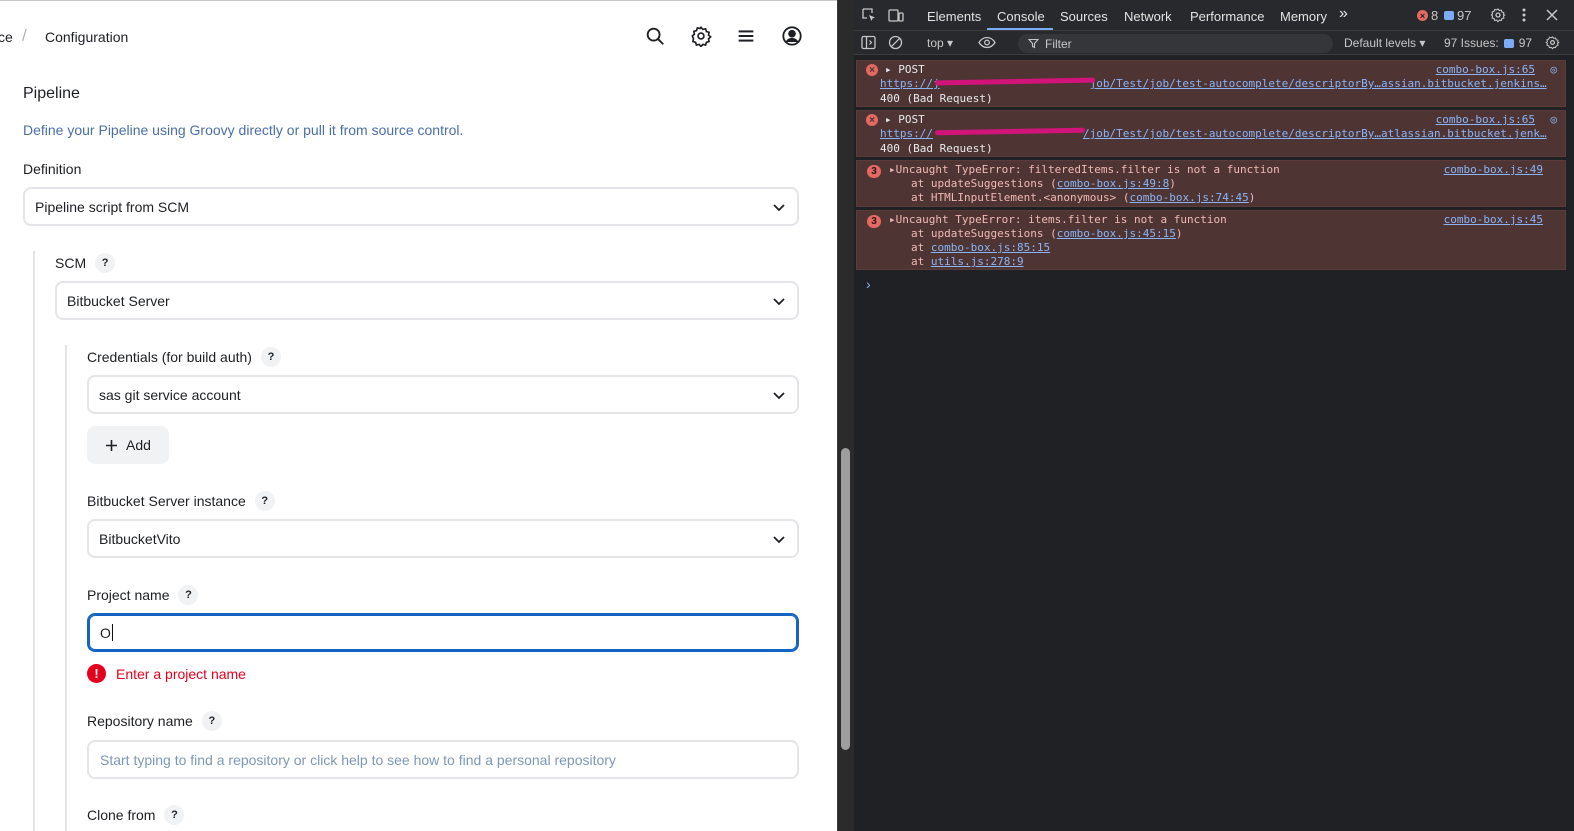  I want to click on add-credentials-button: Add, so click(128, 445).